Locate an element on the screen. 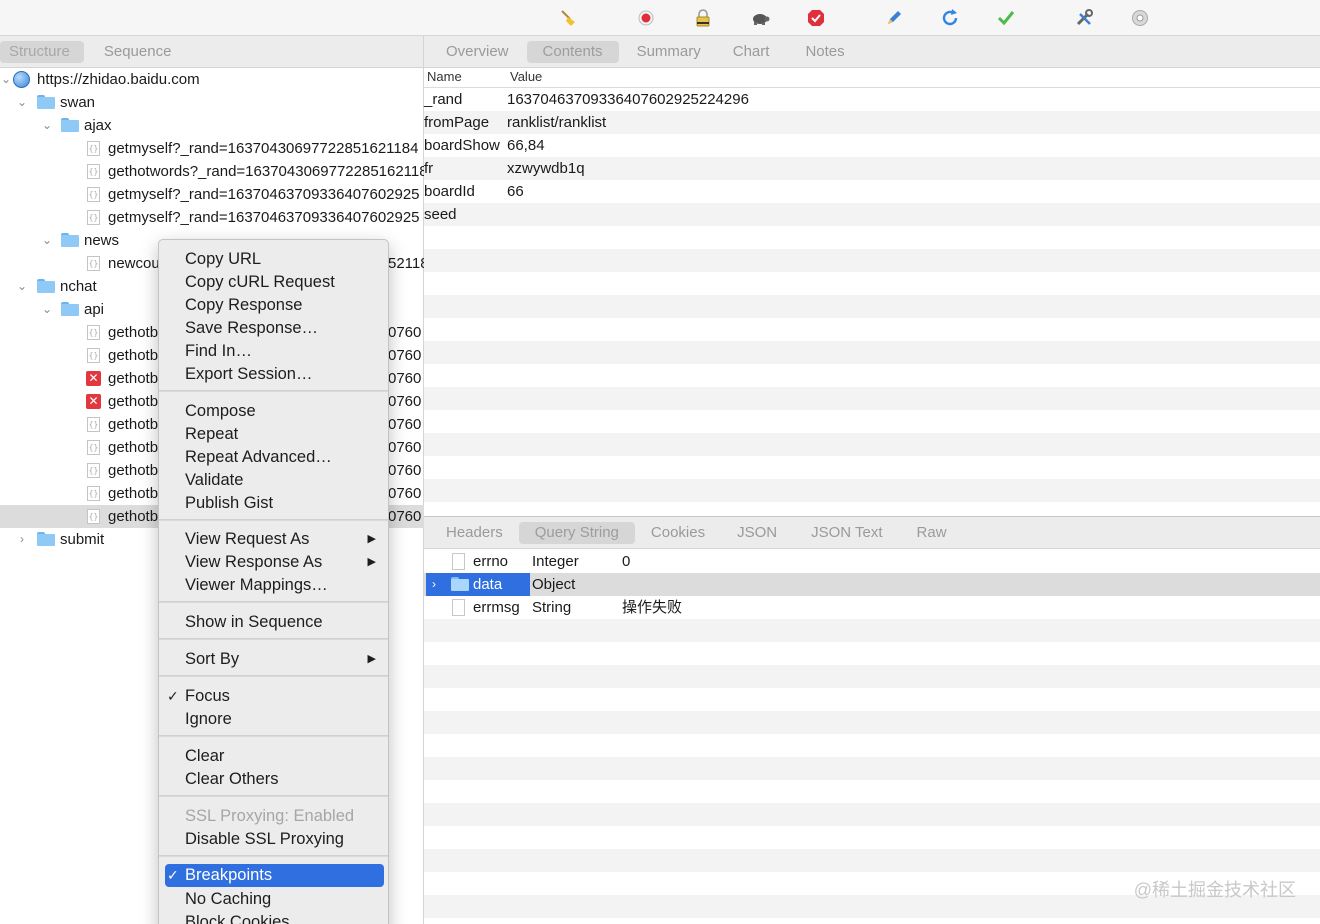 The height and width of the screenshot is (924, 1320). tree-row-swan: ⌄ swan is located at coordinates (212, 102).